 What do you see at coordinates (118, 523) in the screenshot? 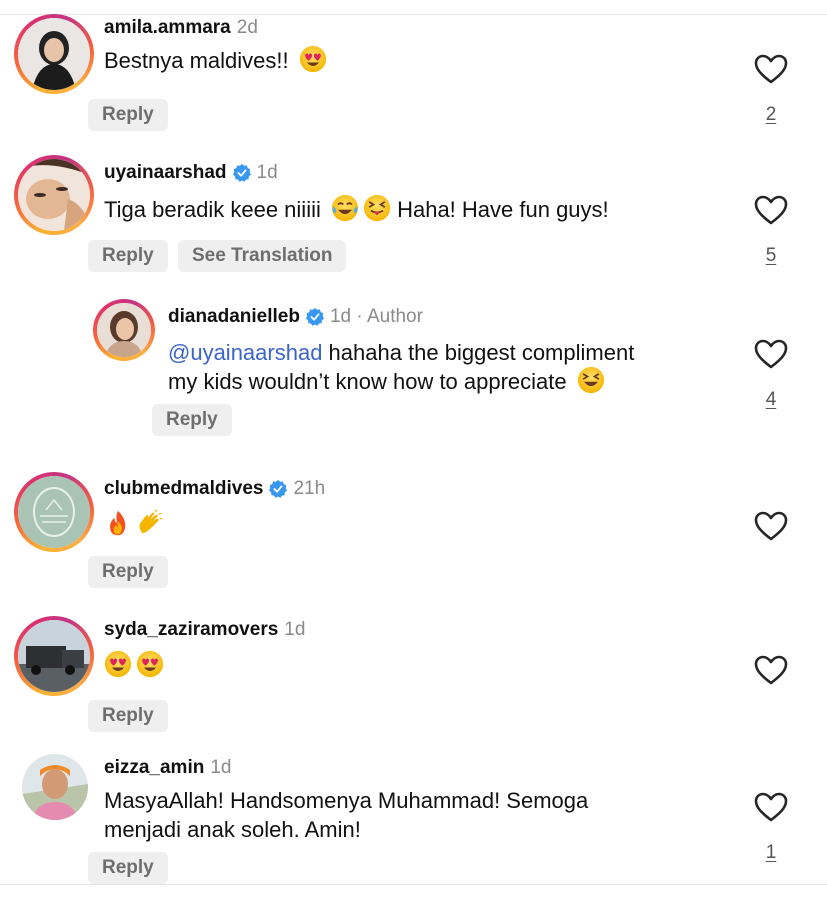
I see `fire-emoji` at bounding box center [118, 523].